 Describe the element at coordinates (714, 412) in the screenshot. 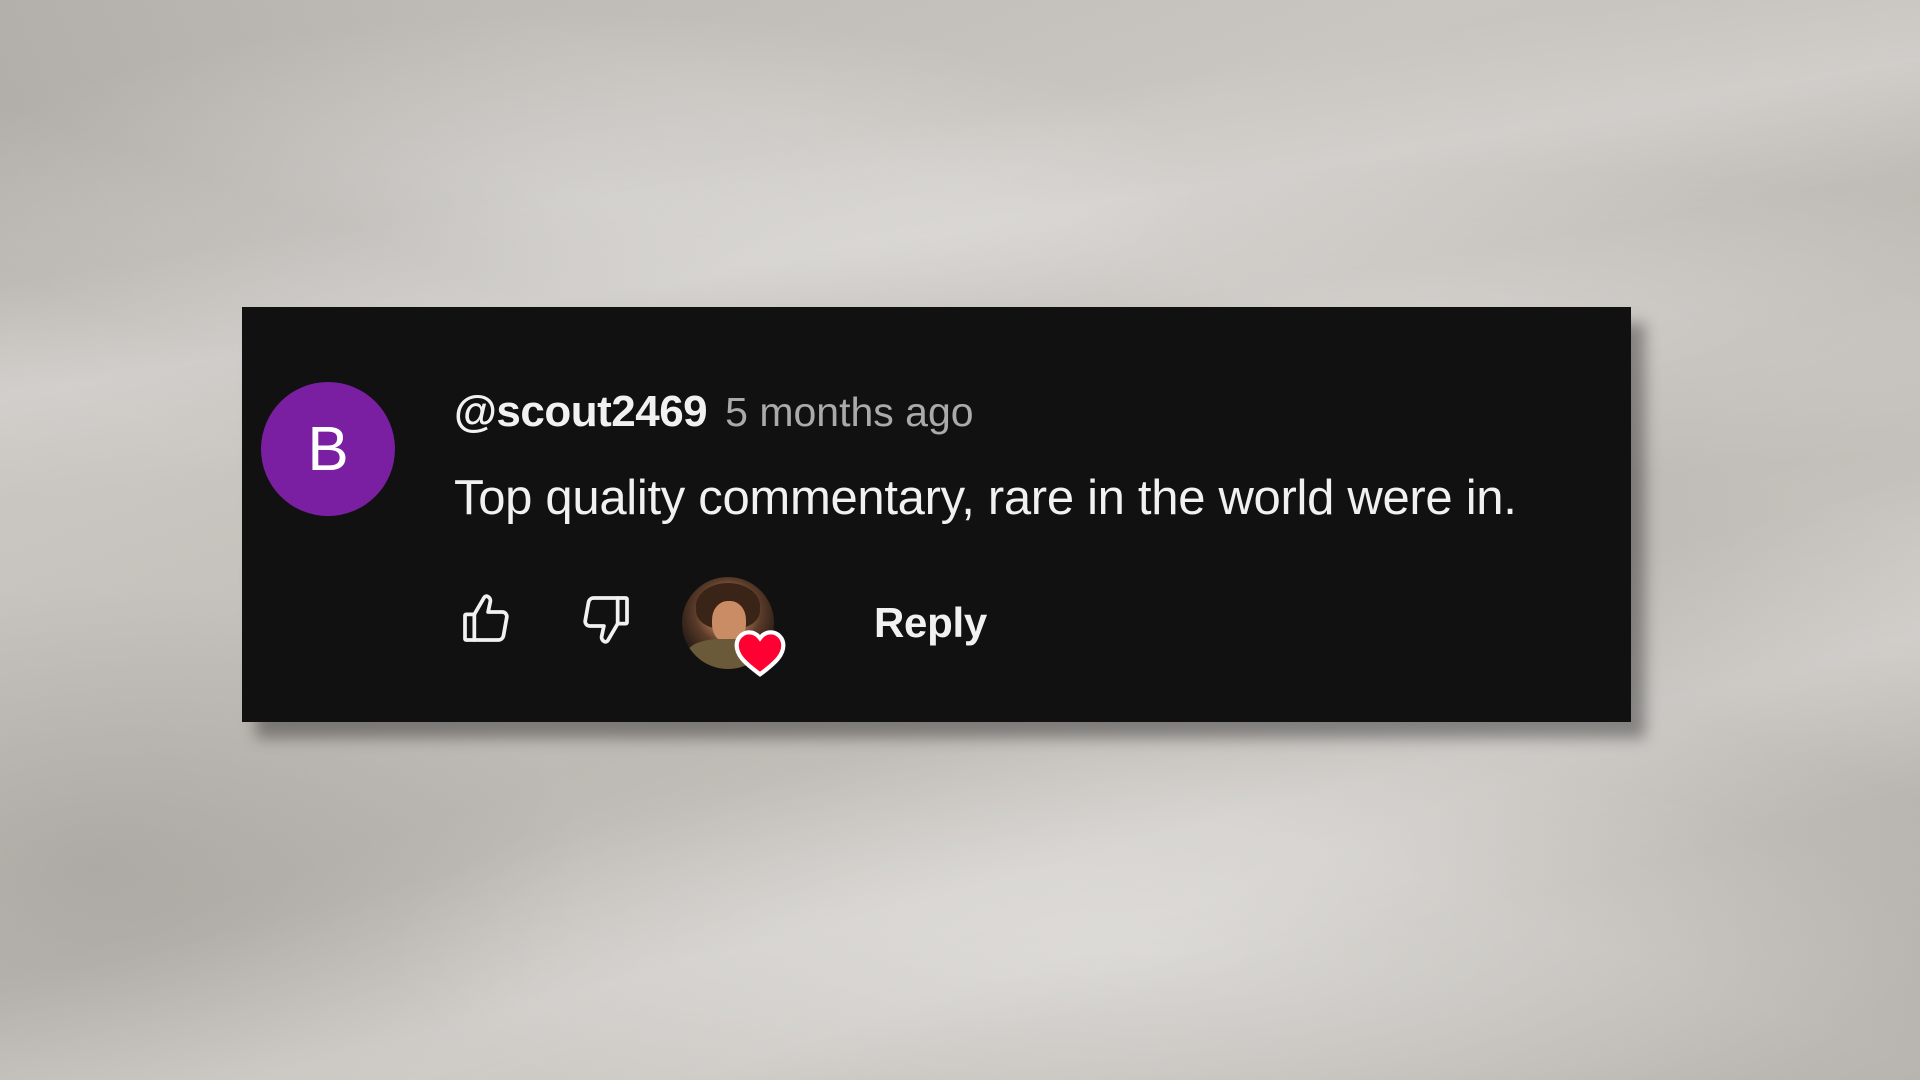

I see `comment-header: @scout2469 5 months ago` at that location.